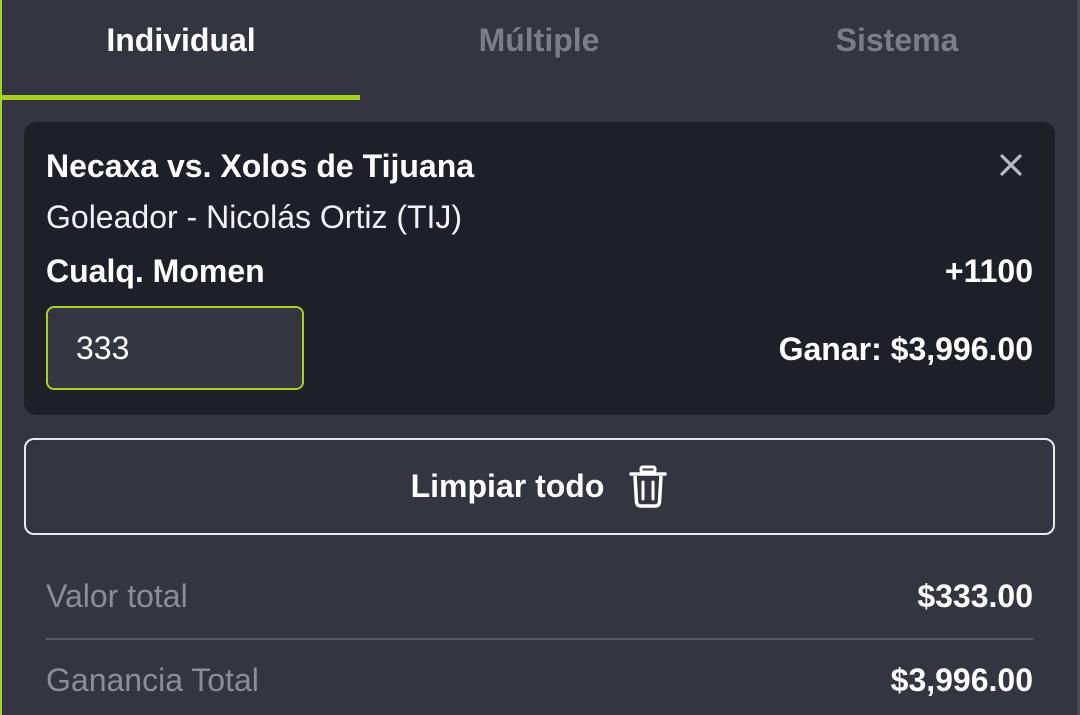 This screenshot has height=715, width=1080. What do you see at coordinates (539, 39) in the screenshot?
I see `tab-multiple-label: Múltiple` at bounding box center [539, 39].